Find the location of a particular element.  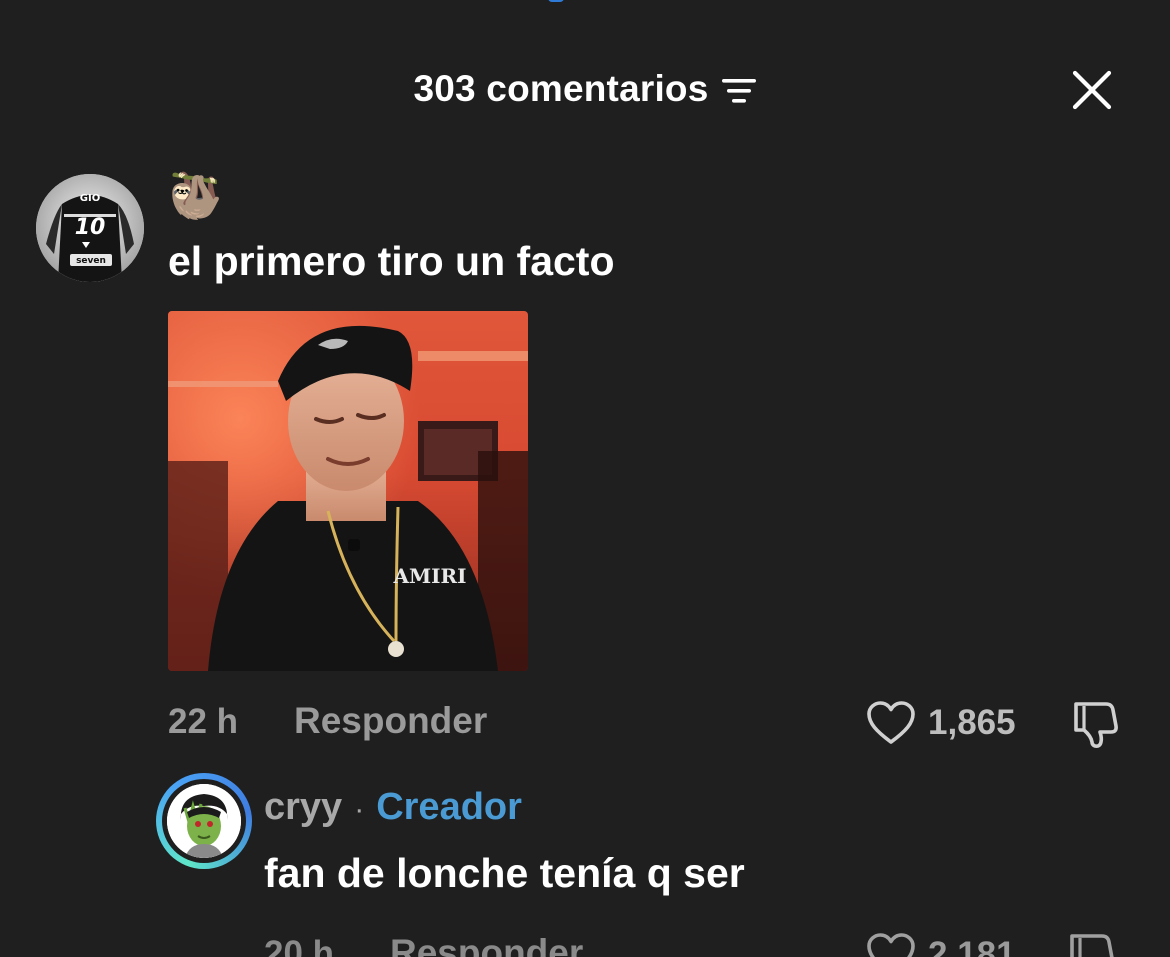

reply-text: fan de lonche tenía q ser is located at coordinates (504, 873).